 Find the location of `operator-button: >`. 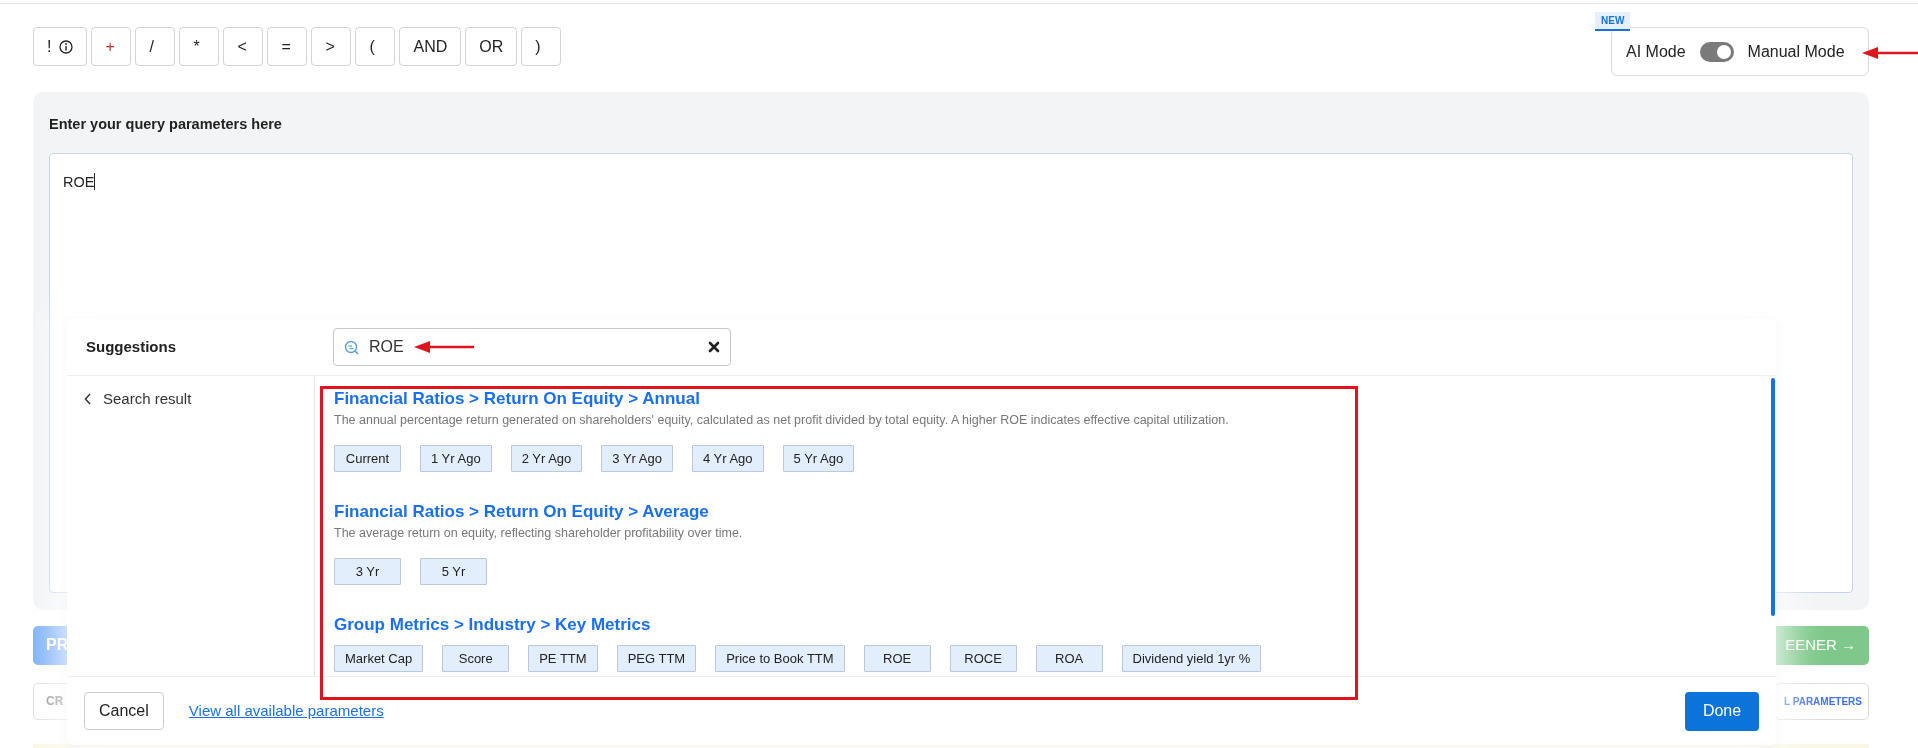

operator-button: > is located at coordinates (331, 46).